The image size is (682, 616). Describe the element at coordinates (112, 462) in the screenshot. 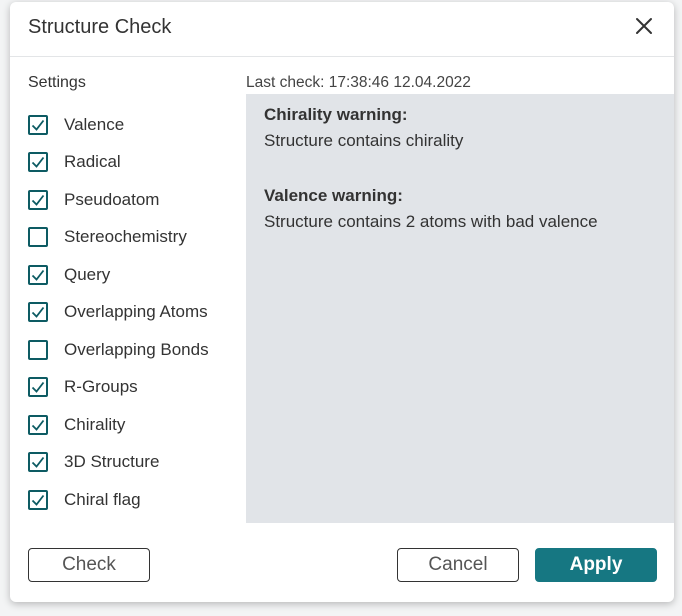

I see `setting-label: 3D Structure` at that location.